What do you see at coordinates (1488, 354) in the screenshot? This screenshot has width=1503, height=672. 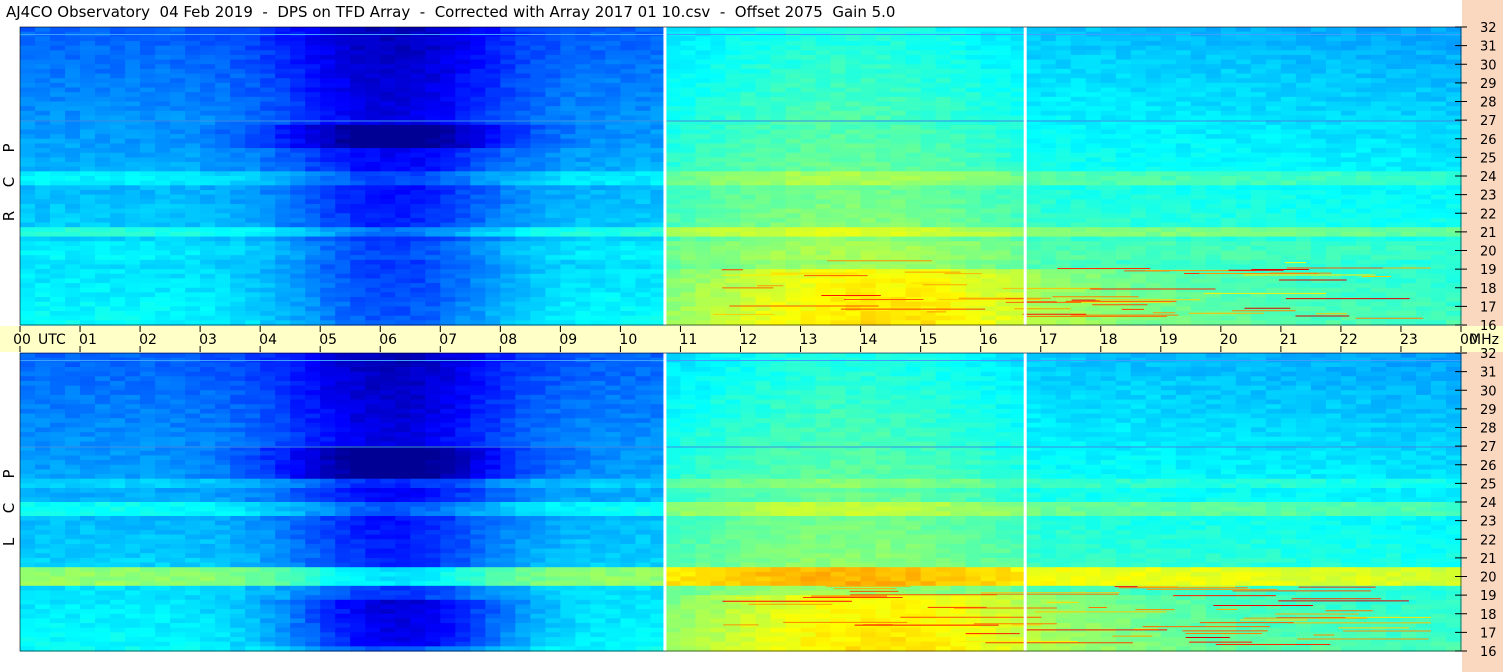 I see `lcp-panel-freq-label: 32` at bounding box center [1488, 354].